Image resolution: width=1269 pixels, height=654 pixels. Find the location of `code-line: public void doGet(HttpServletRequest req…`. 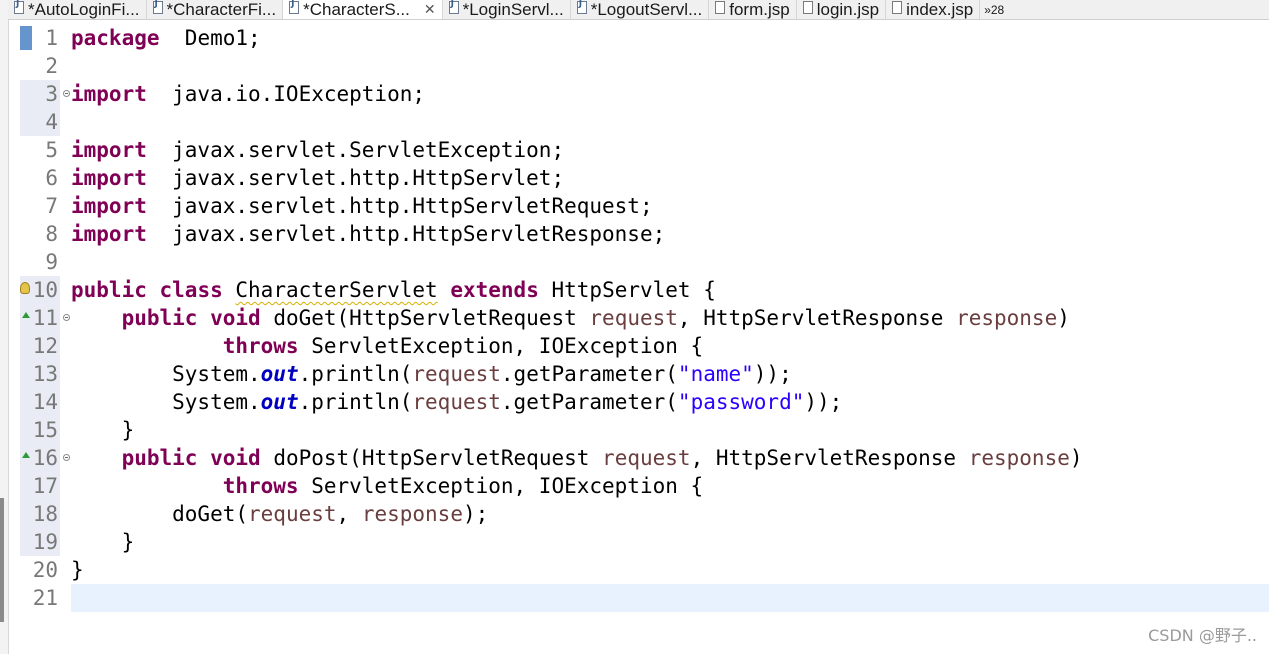

code-line: public void doGet(HttpServletRequest req… is located at coordinates (670, 318).